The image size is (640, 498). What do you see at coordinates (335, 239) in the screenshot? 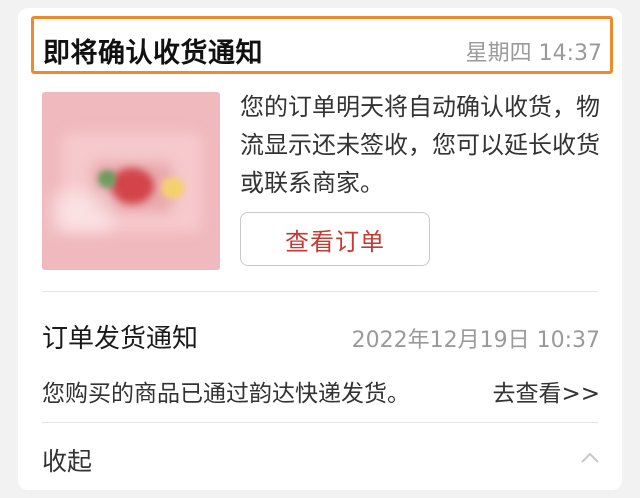
I see `view-order-button: 查看订单` at bounding box center [335, 239].